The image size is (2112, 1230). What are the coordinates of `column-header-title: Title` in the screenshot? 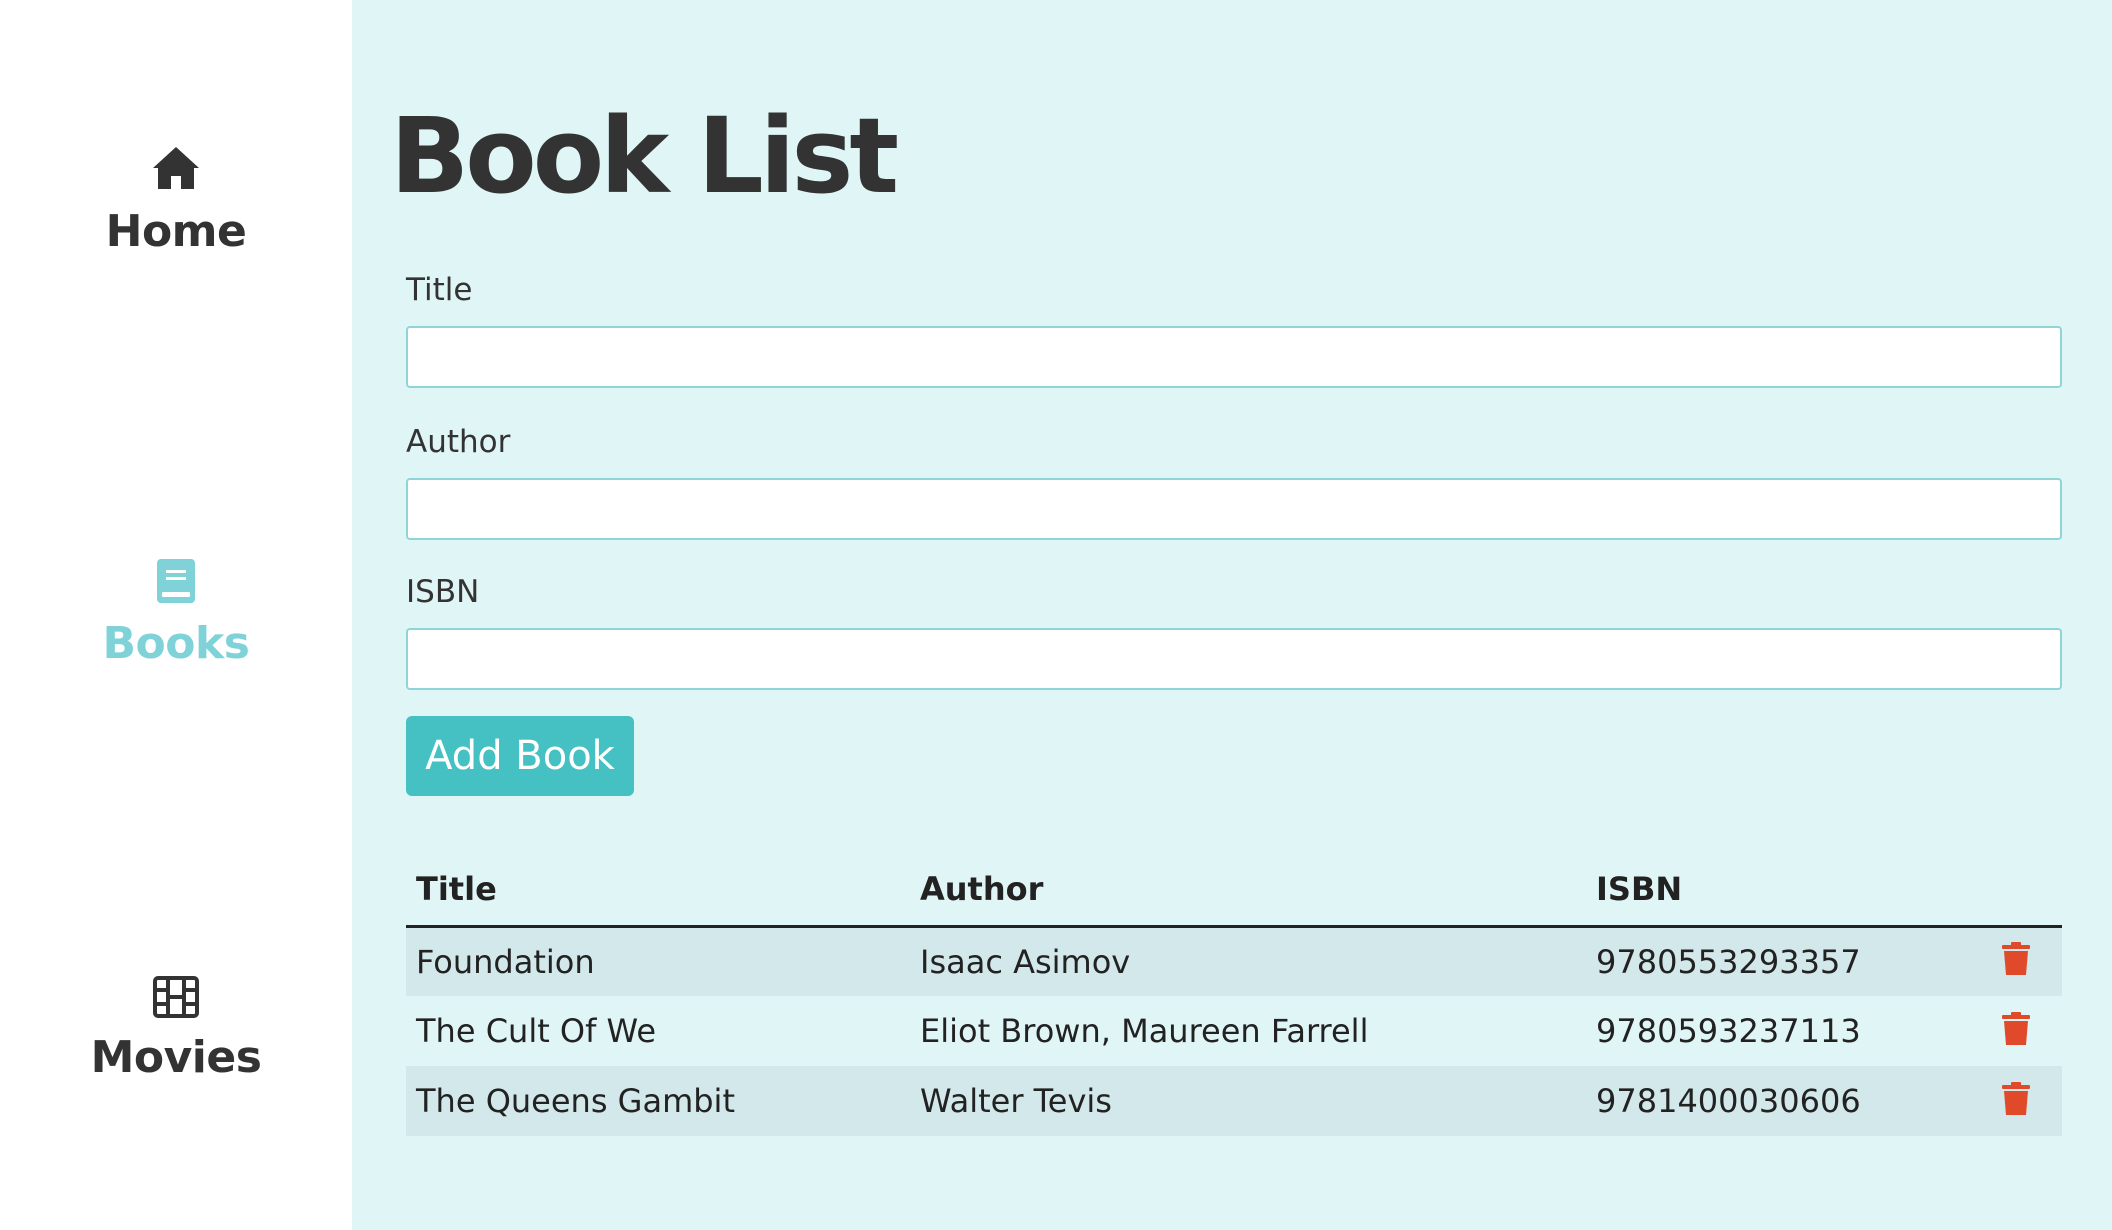 It's located at (658, 891).